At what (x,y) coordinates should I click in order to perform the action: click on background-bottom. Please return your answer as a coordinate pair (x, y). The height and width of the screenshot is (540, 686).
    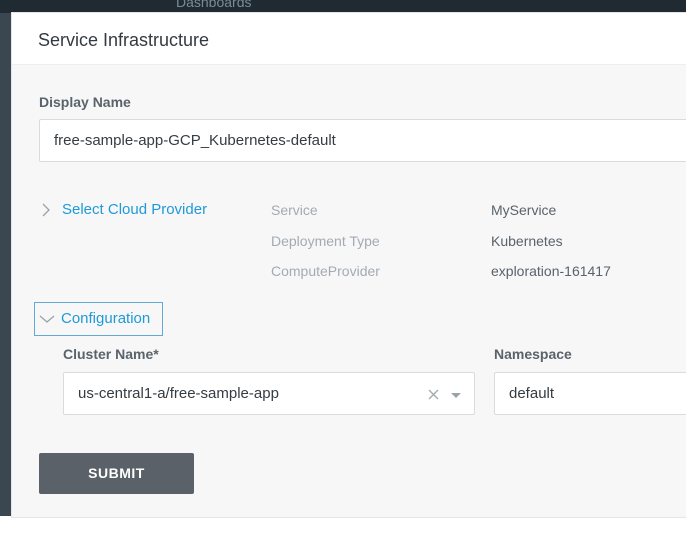
    Looking at the image, I should click on (343, 528).